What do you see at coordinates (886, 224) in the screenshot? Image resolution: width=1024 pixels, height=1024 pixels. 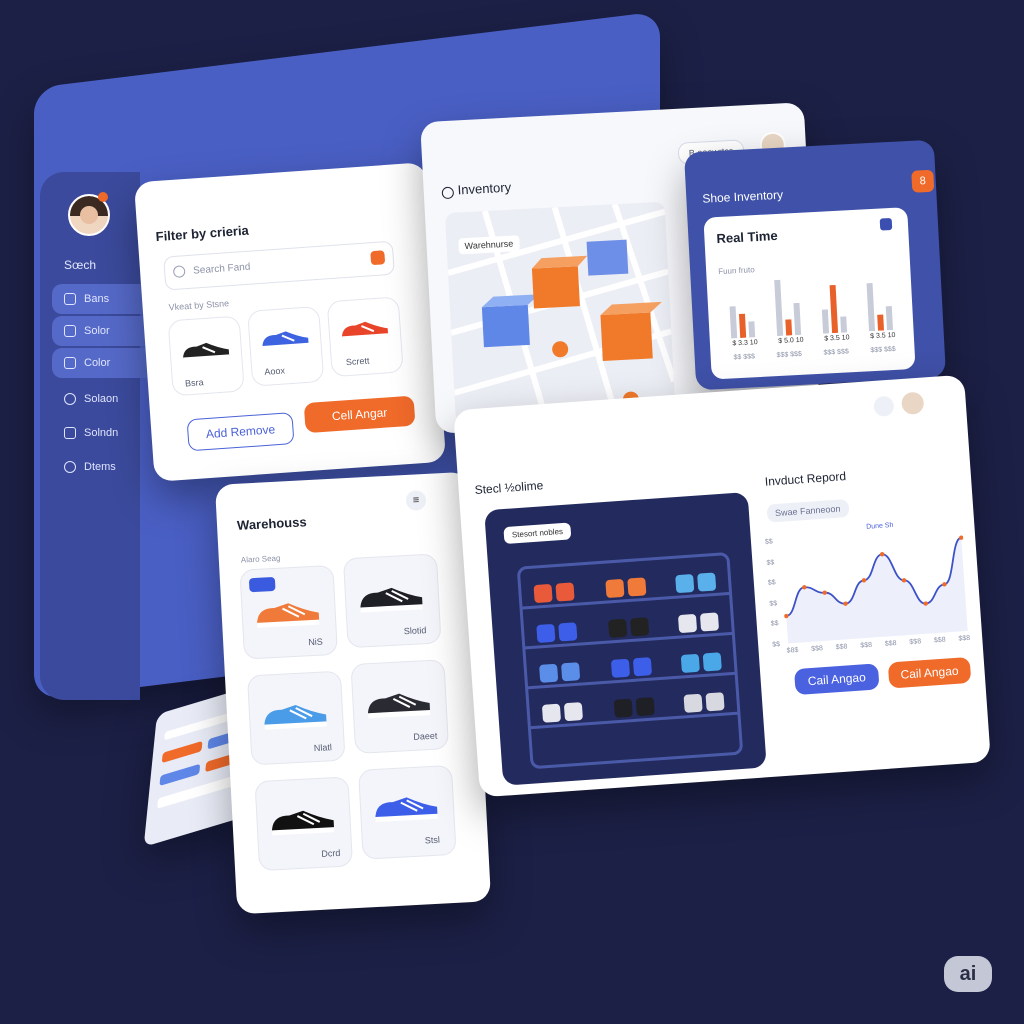 I see `shoe-icon` at bounding box center [886, 224].